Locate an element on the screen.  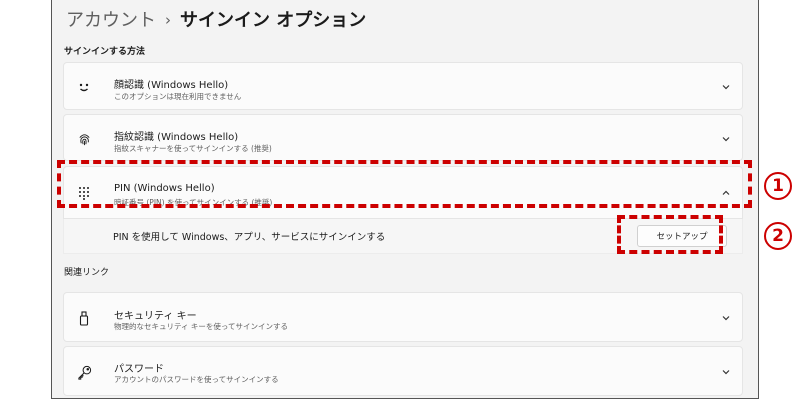
fingerprint-icon is located at coordinates (84, 139).